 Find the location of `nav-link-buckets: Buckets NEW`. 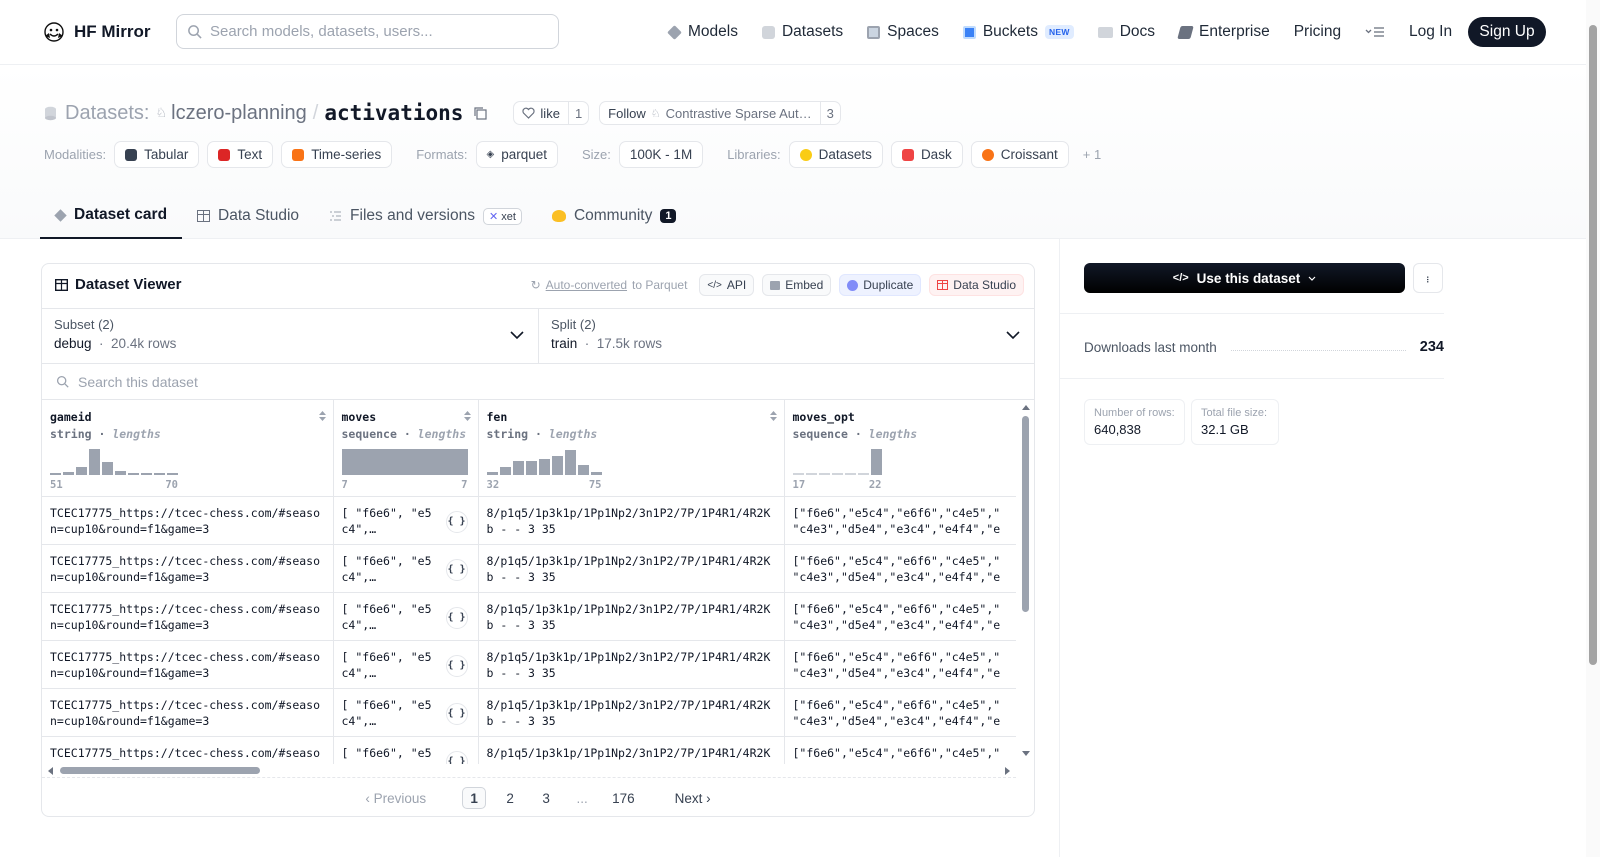

nav-link-buckets: Buckets NEW is located at coordinates (1018, 32).